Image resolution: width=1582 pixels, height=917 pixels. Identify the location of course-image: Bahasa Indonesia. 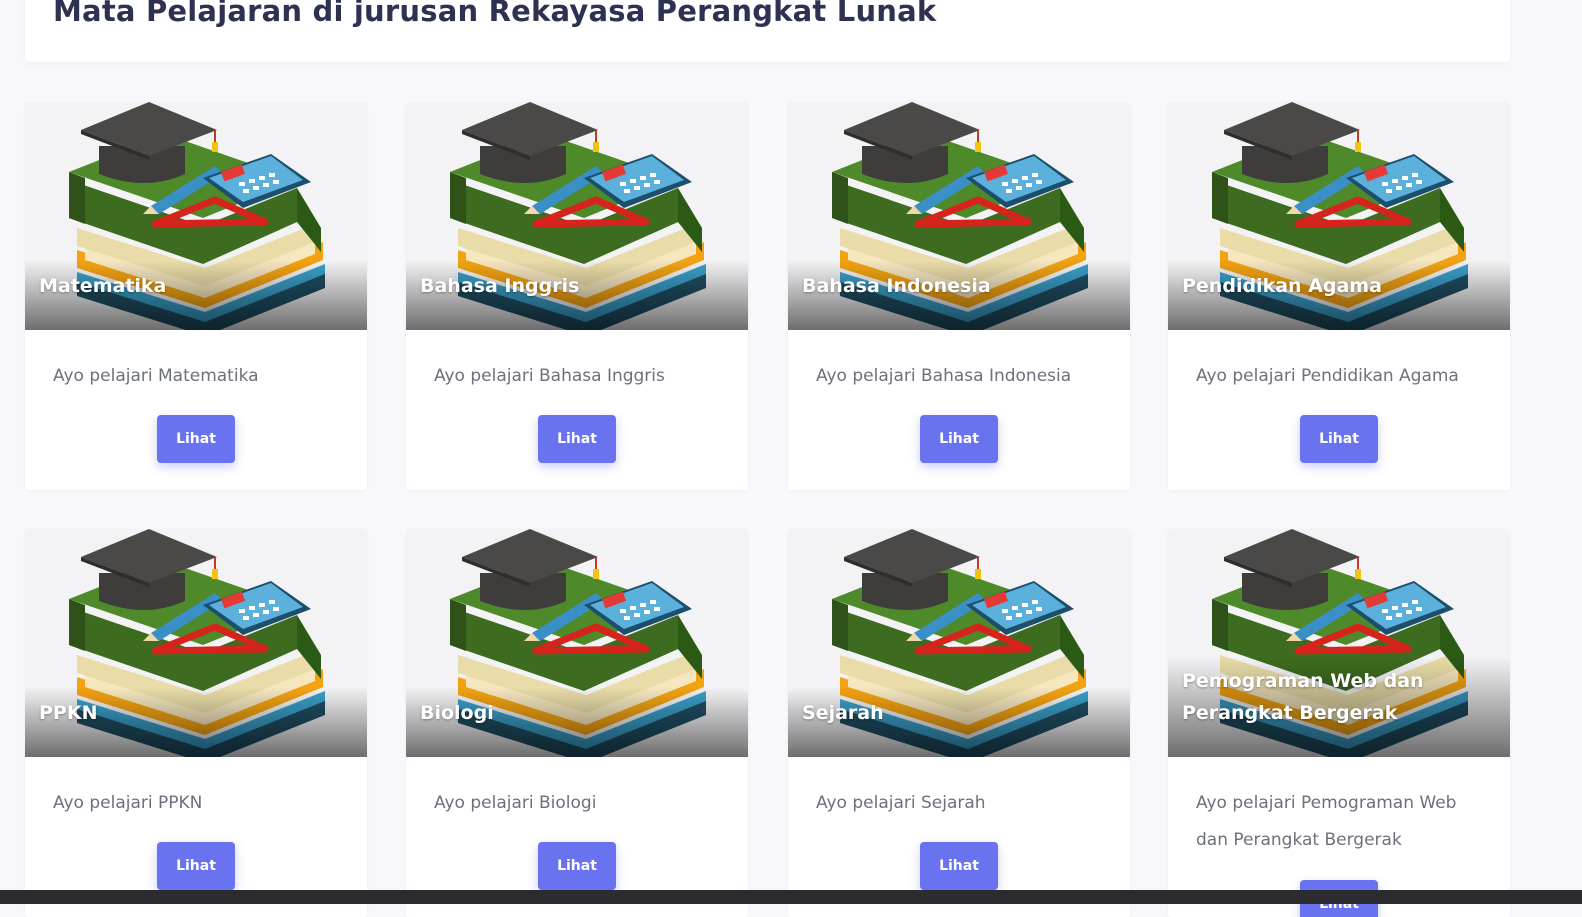
(959, 216).